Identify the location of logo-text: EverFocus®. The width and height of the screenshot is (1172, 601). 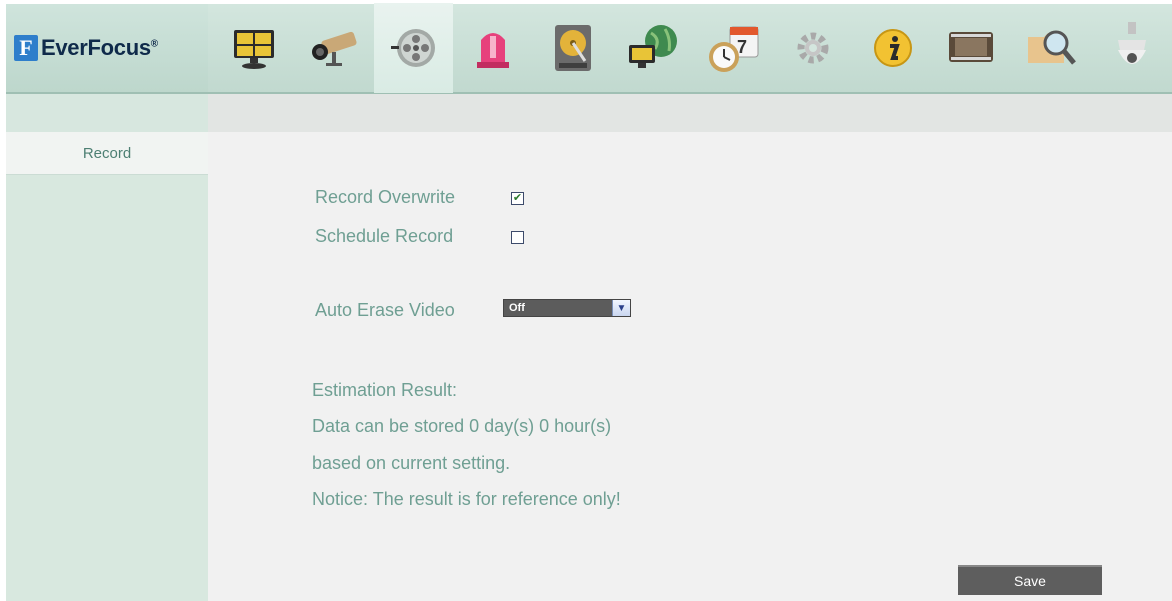
(99, 48).